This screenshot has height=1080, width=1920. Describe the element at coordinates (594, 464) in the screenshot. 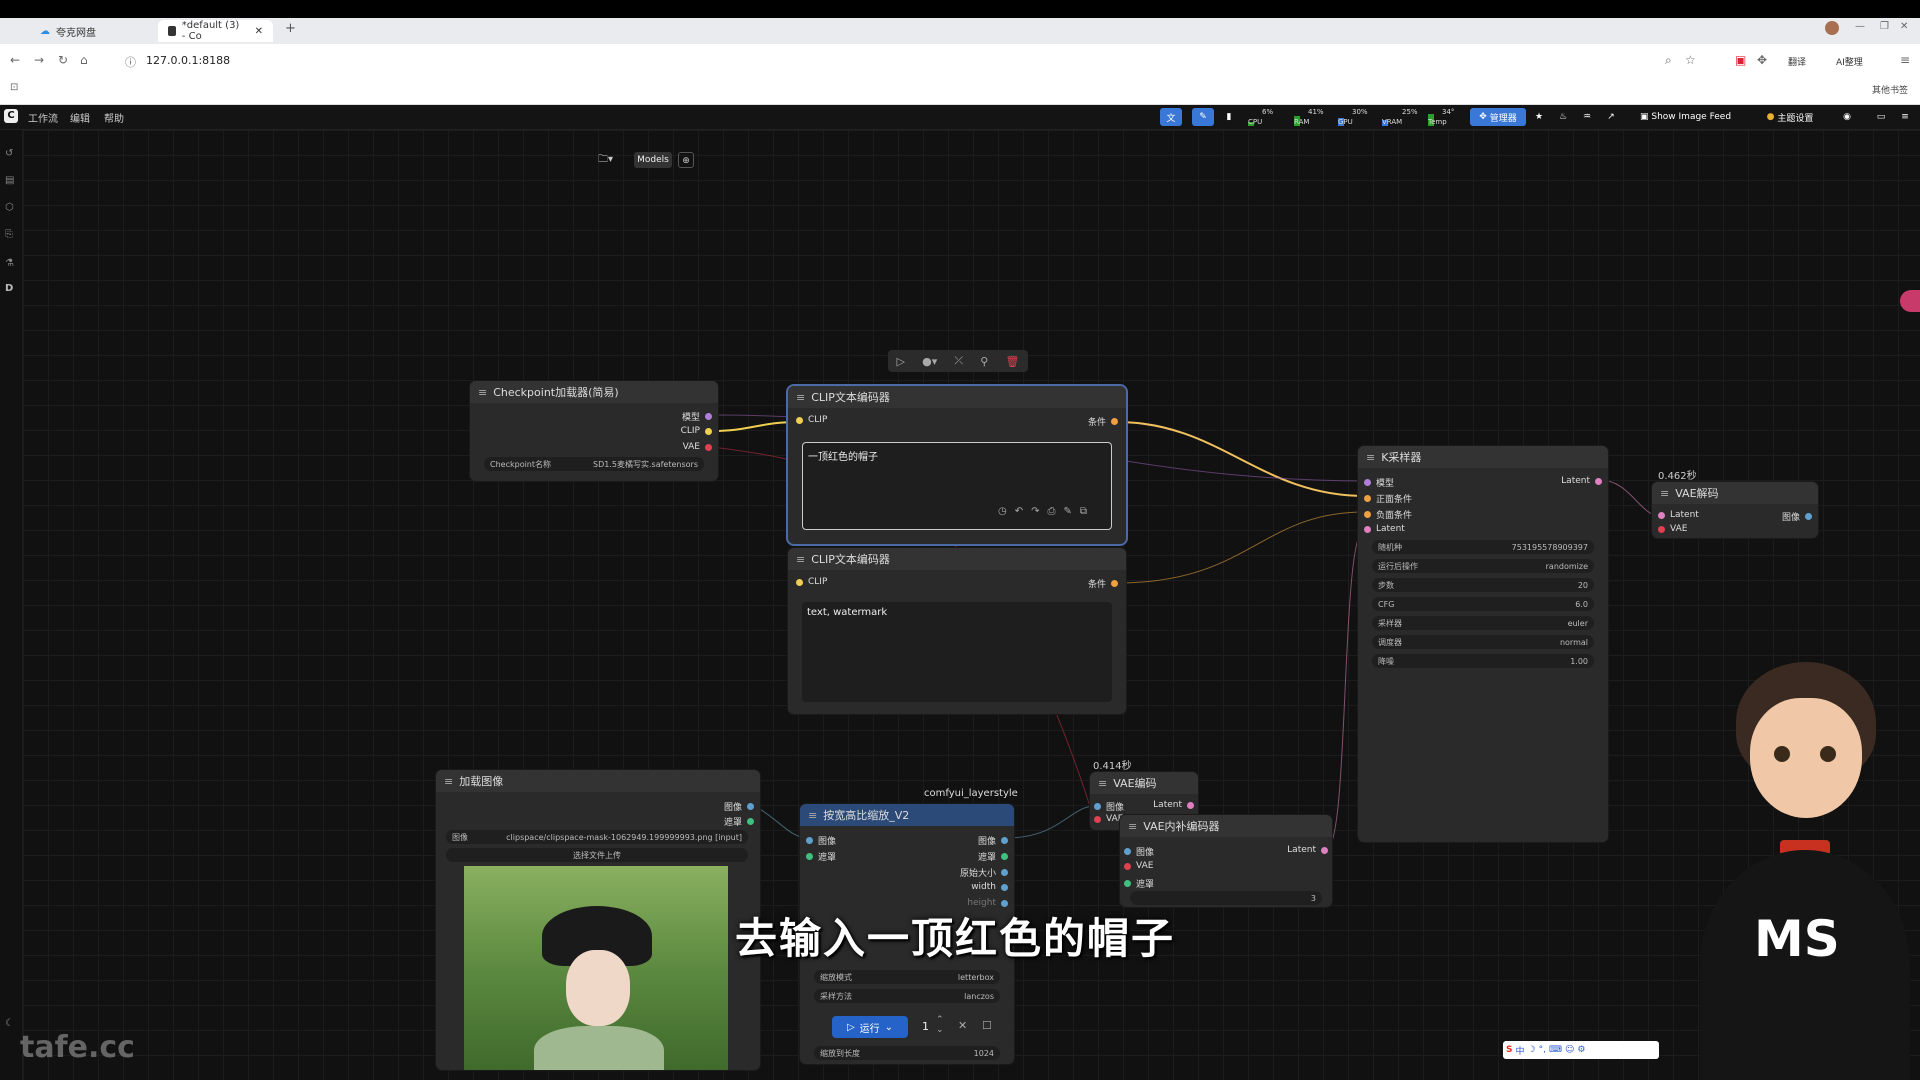

I see `checkpoint-widget: Checkpoint名称 SD1.5麦橘写实.safetensors` at that location.